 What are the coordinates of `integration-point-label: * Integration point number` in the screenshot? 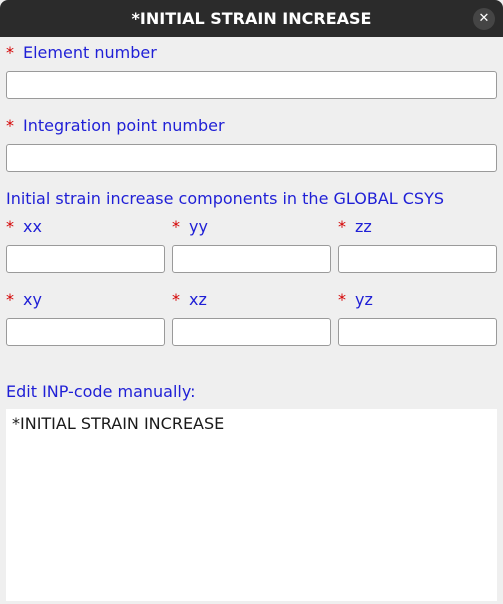 It's located at (115, 125).